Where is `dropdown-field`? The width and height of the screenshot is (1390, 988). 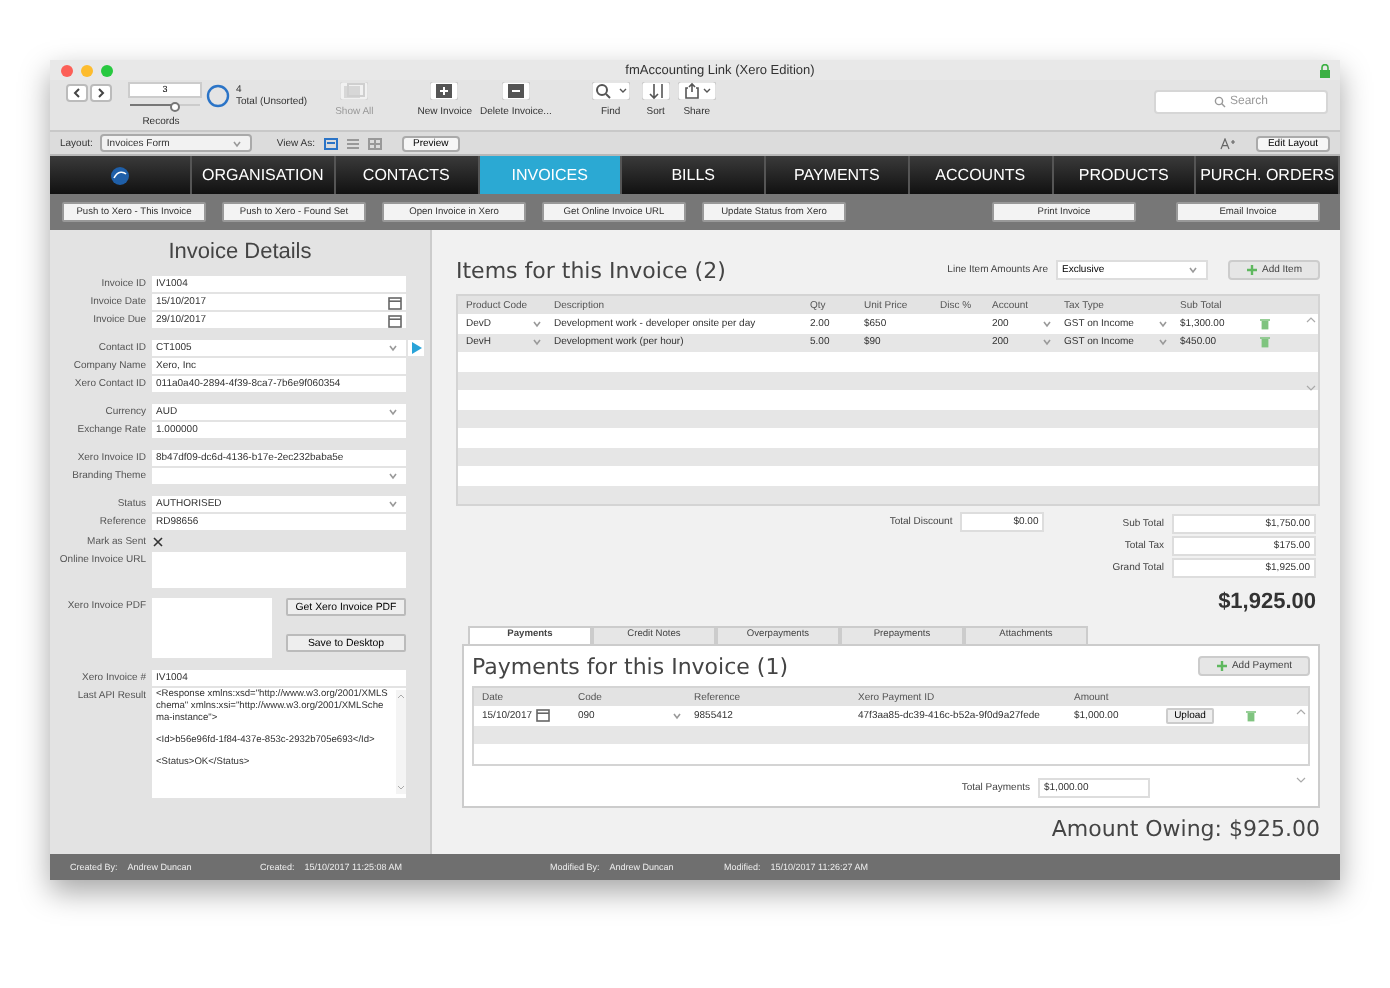
dropdown-field is located at coordinates (279, 476).